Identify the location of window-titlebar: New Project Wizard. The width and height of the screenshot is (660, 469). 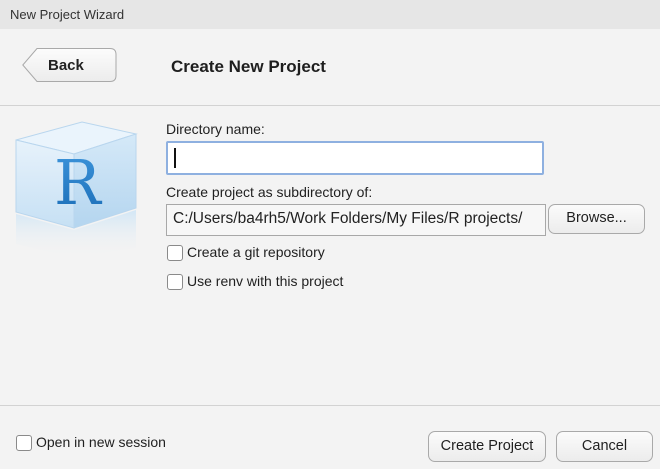
(330, 15).